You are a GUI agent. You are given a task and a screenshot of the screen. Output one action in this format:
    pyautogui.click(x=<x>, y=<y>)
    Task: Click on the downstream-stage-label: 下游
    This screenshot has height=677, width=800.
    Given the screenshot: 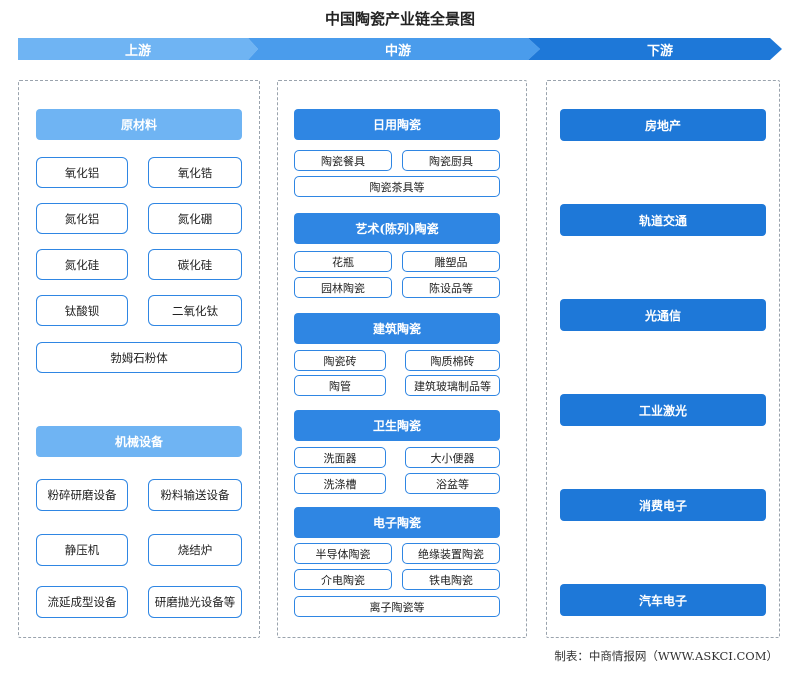 What is the action you would take?
    pyautogui.click(x=659, y=51)
    